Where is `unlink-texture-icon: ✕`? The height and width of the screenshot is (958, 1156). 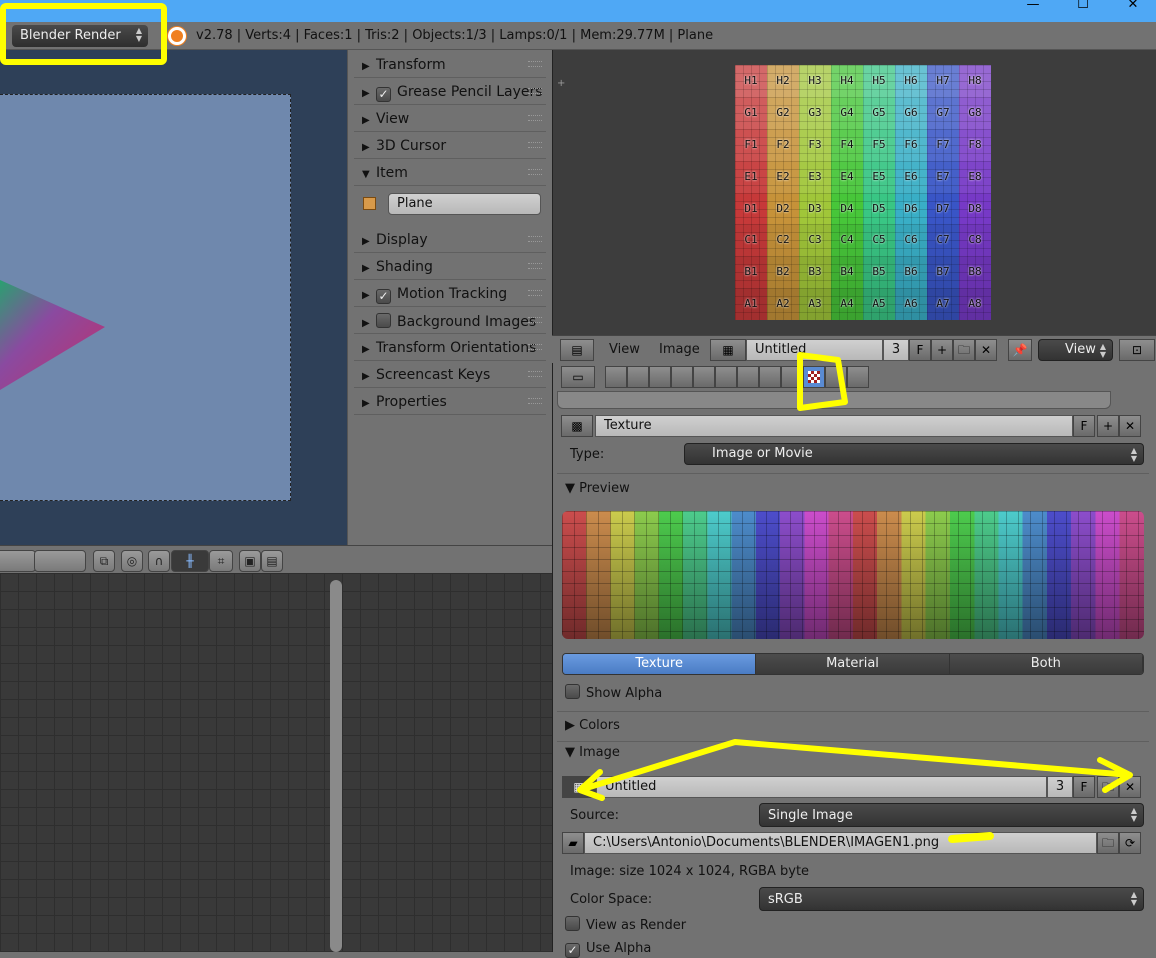
unlink-texture-icon: ✕ is located at coordinates (1130, 426).